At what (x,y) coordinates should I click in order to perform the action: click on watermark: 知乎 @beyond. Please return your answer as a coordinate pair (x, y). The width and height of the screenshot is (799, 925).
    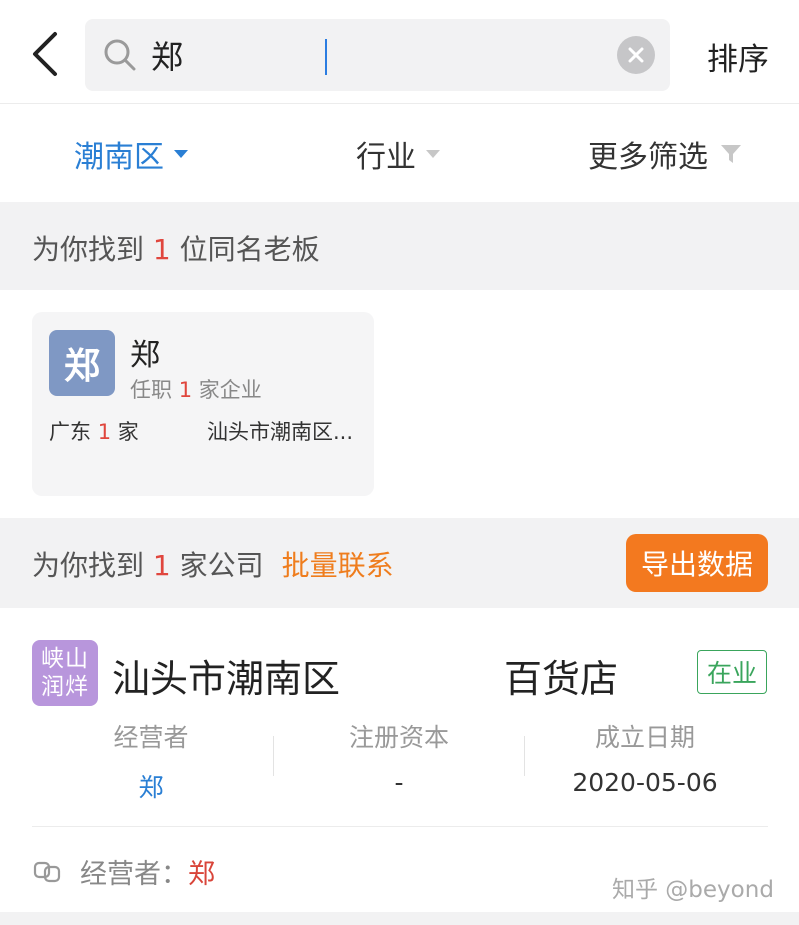
    Looking at the image, I should click on (693, 890).